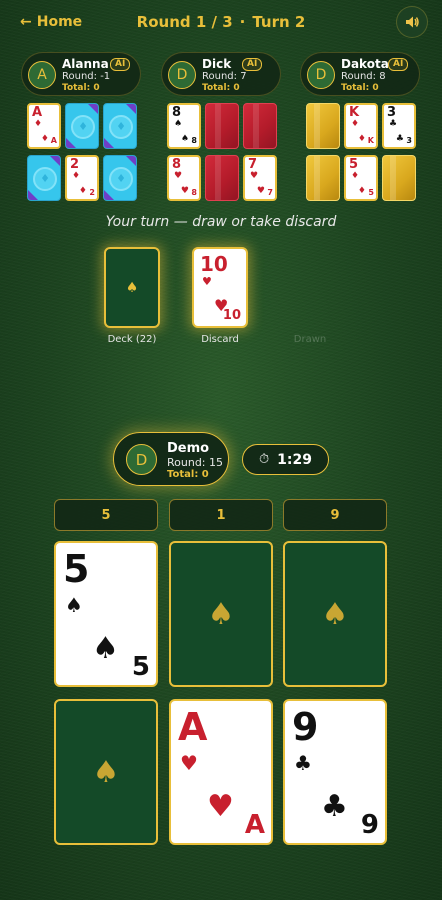  Describe the element at coordinates (220, 287) in the screenshot. I see `discard-pile: 10 ♥ ♥ 10` at that location.